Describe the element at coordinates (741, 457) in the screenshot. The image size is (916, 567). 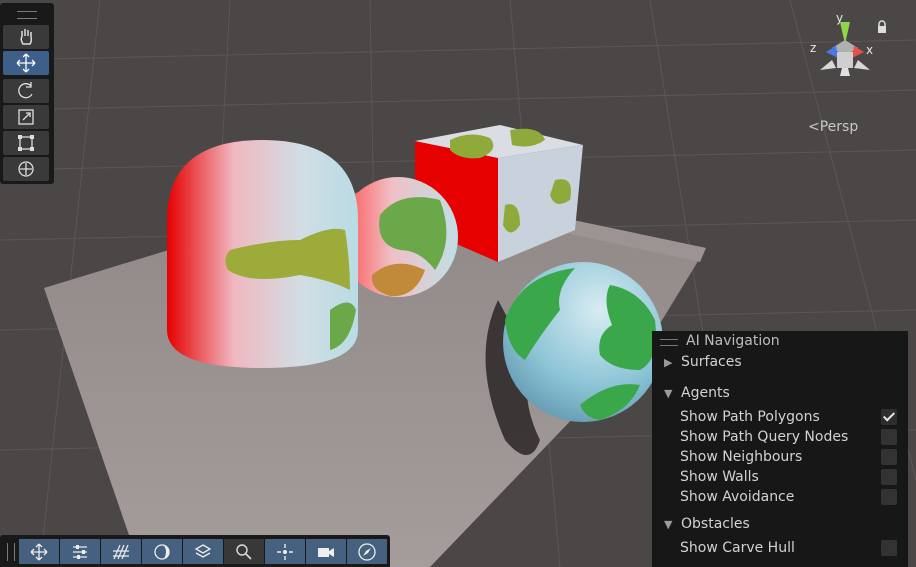
I see `option-show-neighbours: Show Neighbours` at that location.